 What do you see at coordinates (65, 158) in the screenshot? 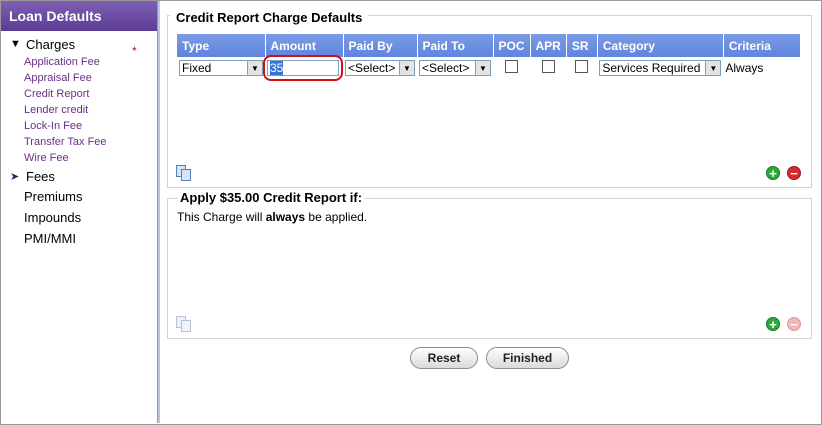
I see `sidebar-item-wire-fee: Wire Fee` at bounding box center [65, 158].